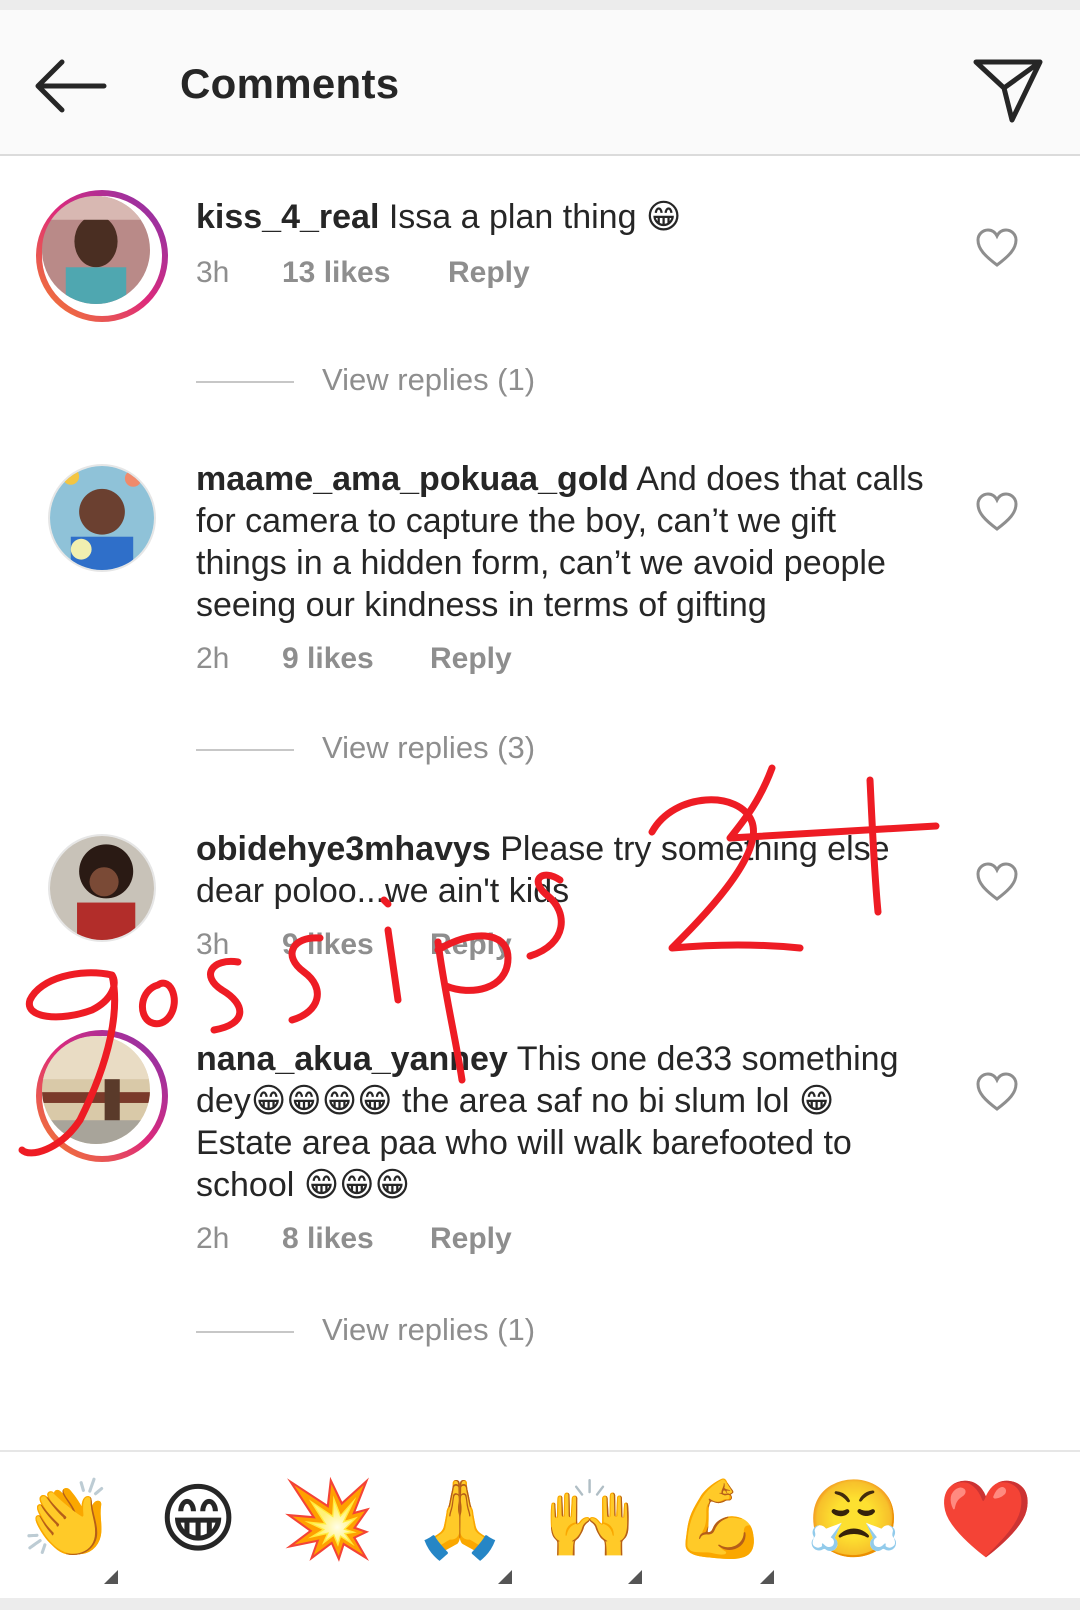 The image size is (1080, 1610). I want to click on comment-text: kiss_4_real Issa a plan thing 😁, so click(566, 217).